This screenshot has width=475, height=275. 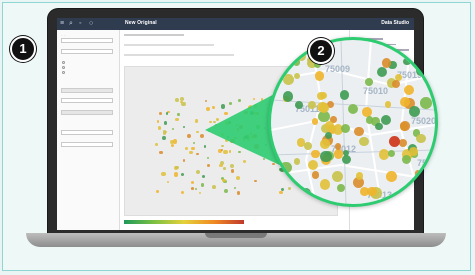 I want to click on top-right-label: Data Studio, so click(x=395, y=23).